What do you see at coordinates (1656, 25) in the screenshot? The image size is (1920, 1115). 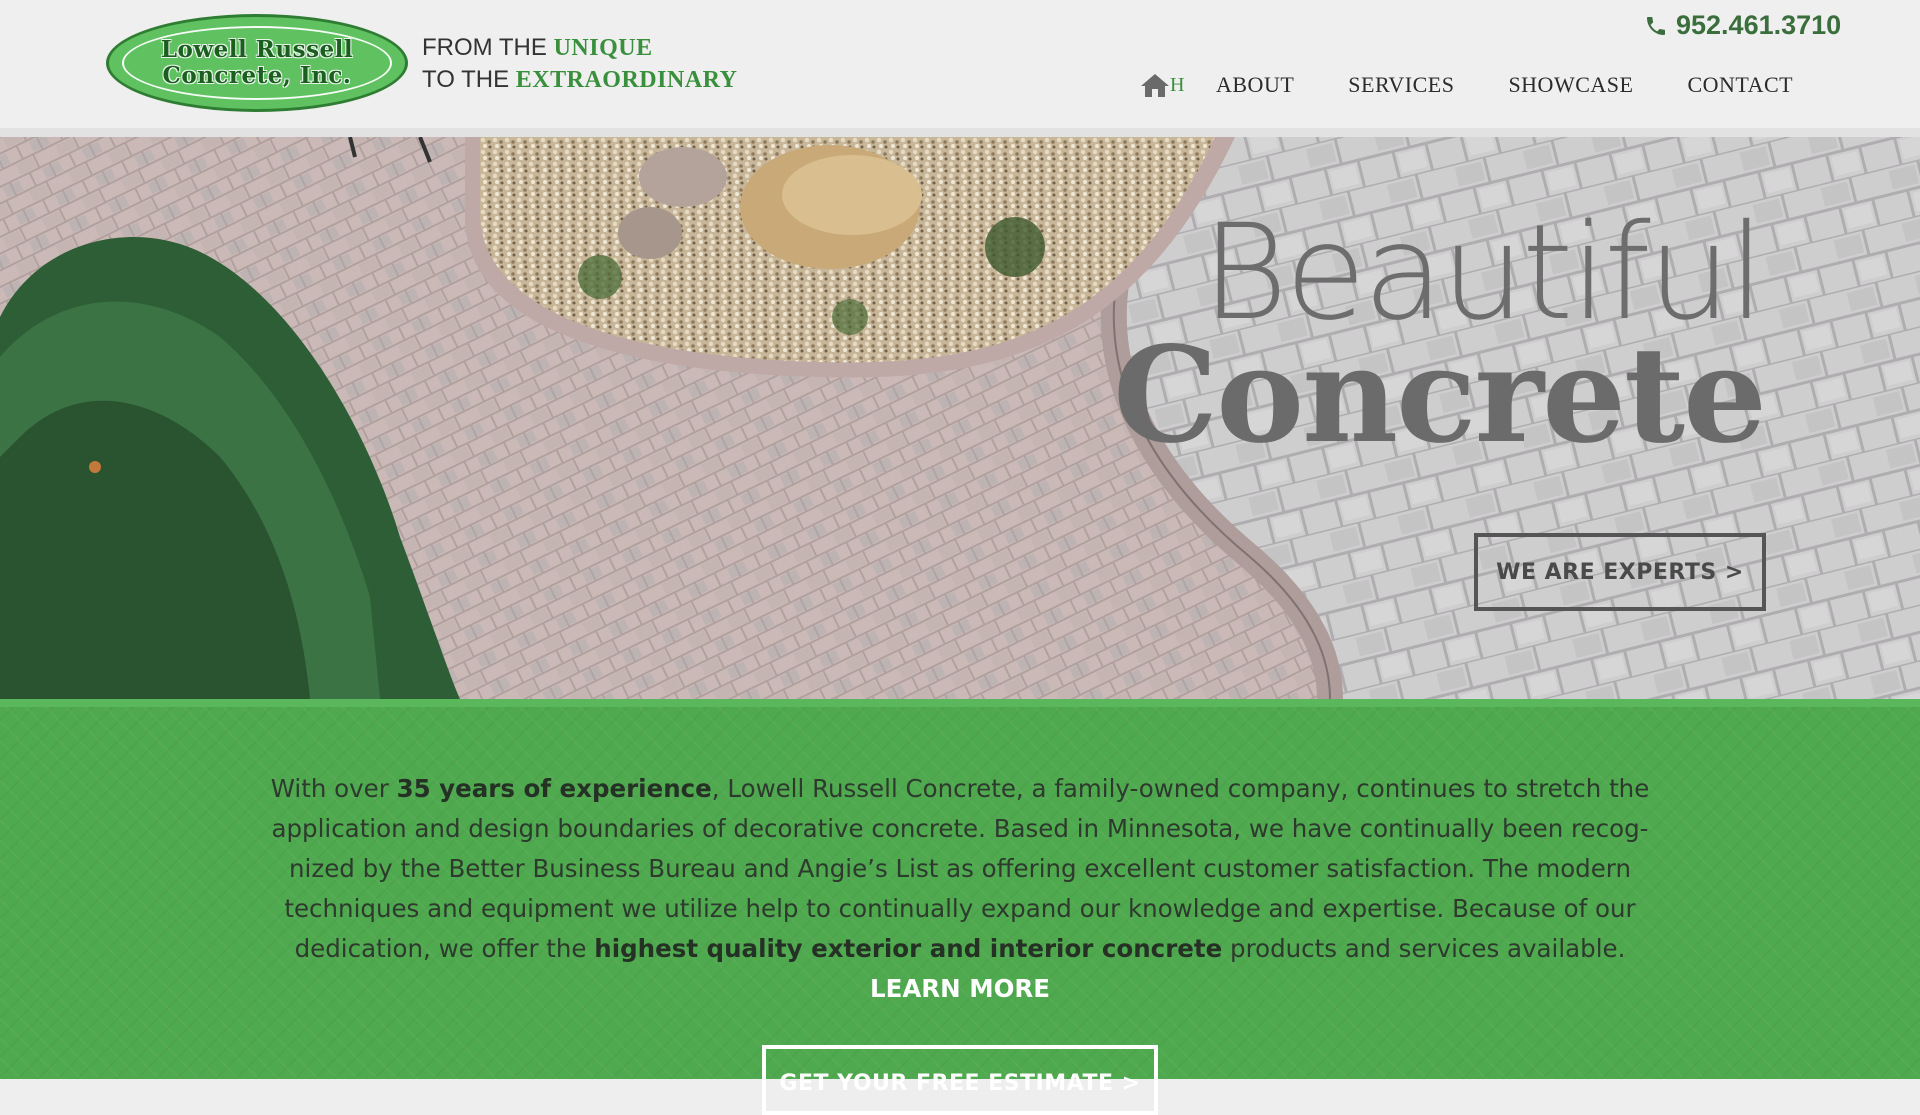 I see `phone-icon` at bounding box center [1656, 25].